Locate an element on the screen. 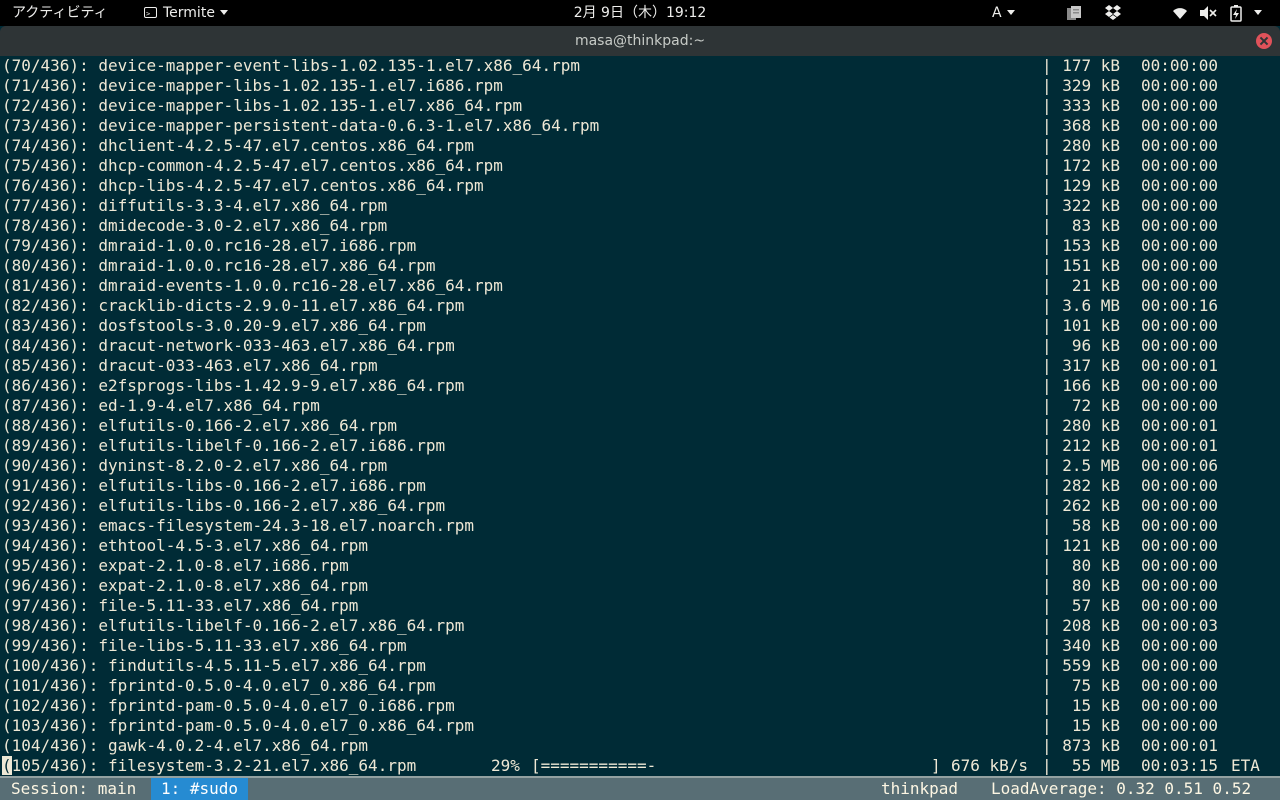 Image resolution: width=1280 pixels, height=800 pixels. download-time: 00:00:06 is located at coordinates (1180, 465).